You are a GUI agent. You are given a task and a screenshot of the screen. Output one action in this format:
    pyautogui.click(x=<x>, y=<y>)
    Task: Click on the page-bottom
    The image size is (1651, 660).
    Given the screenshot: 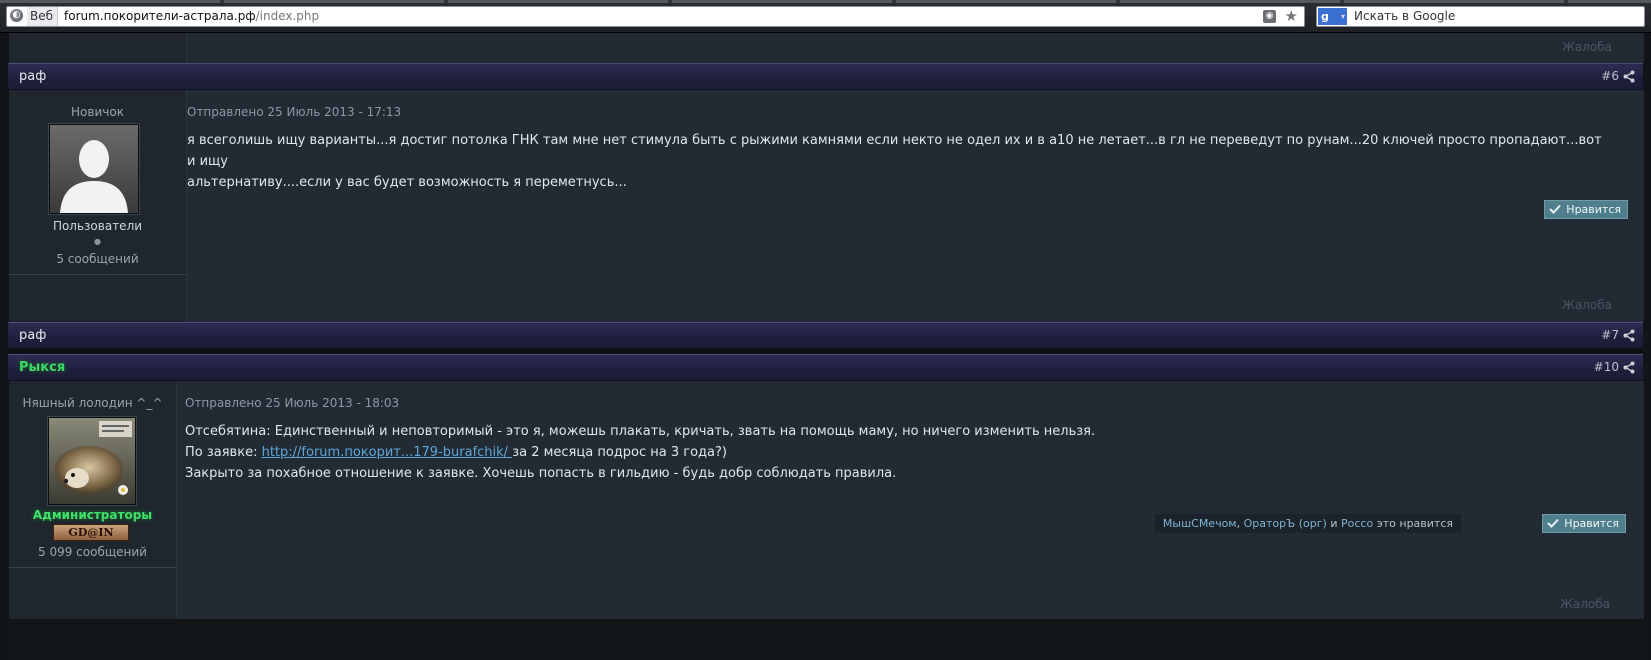 What is the action you would take?
    pyautogui.click(x=825, y=639)
    